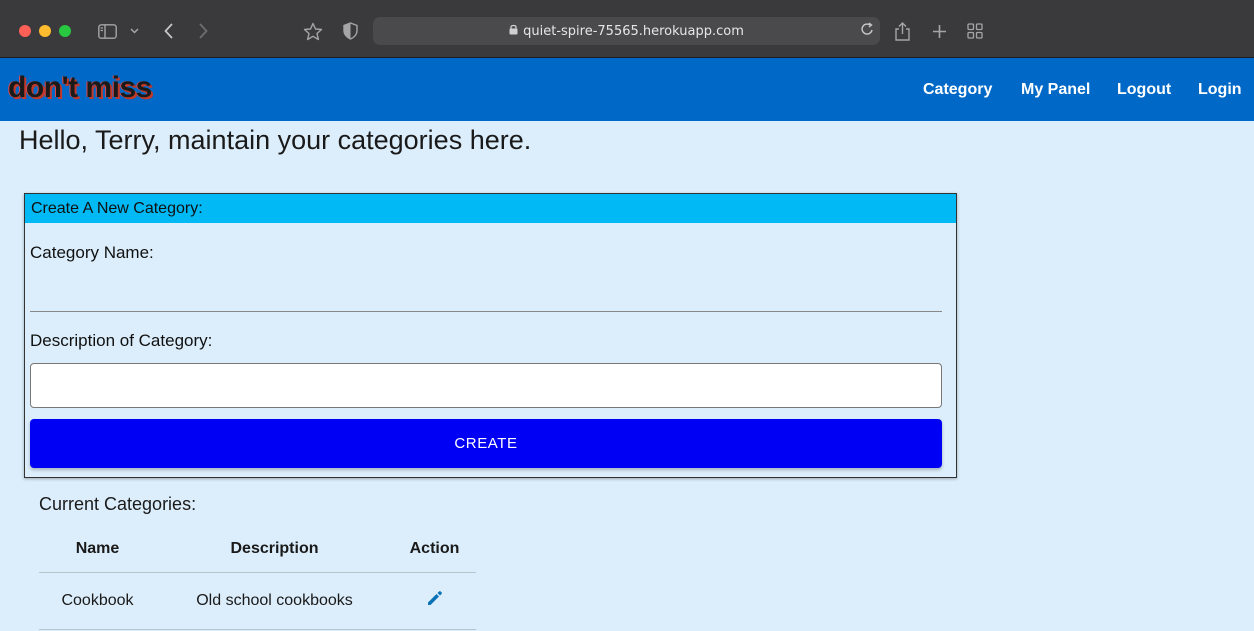 The height and width of the screenshot is (631, 1254). What do you see at coordinates (92, 252) in the screenshot?
I see `category-name-label: Category Name:` at bounding box center [92, 252].